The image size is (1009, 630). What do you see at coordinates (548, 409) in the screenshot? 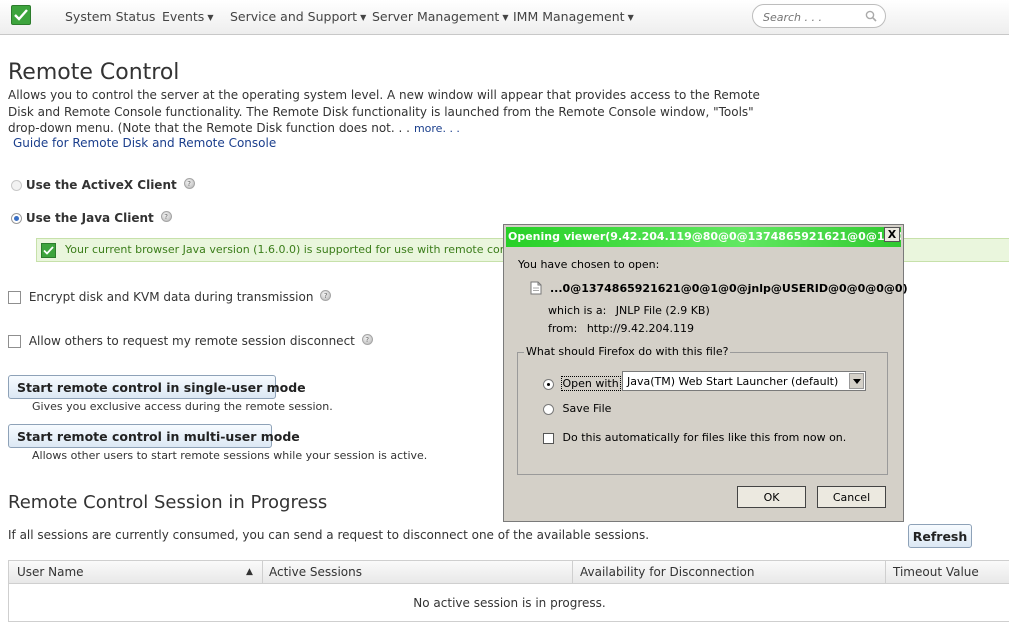
I see `save-file-radio` at bounding box center [548, 409].